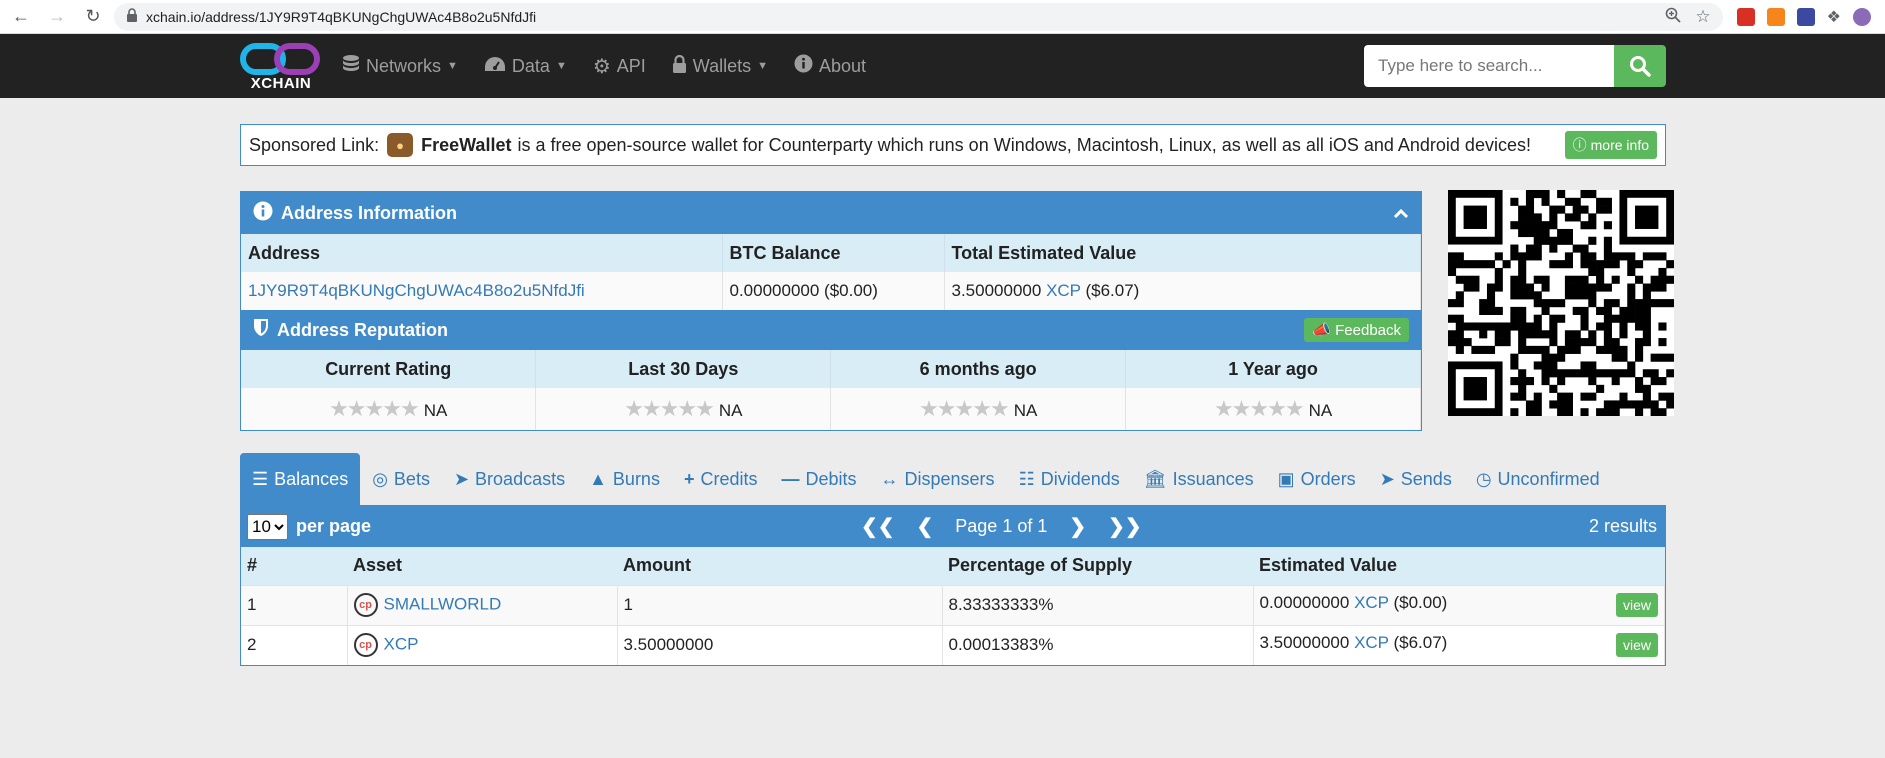 The height and width of the screenshot is (758, 1885). What do you see at coordinates (21, 17) in the screenshot?
I see `back-icon: ←` at bounding box center [21, 17].